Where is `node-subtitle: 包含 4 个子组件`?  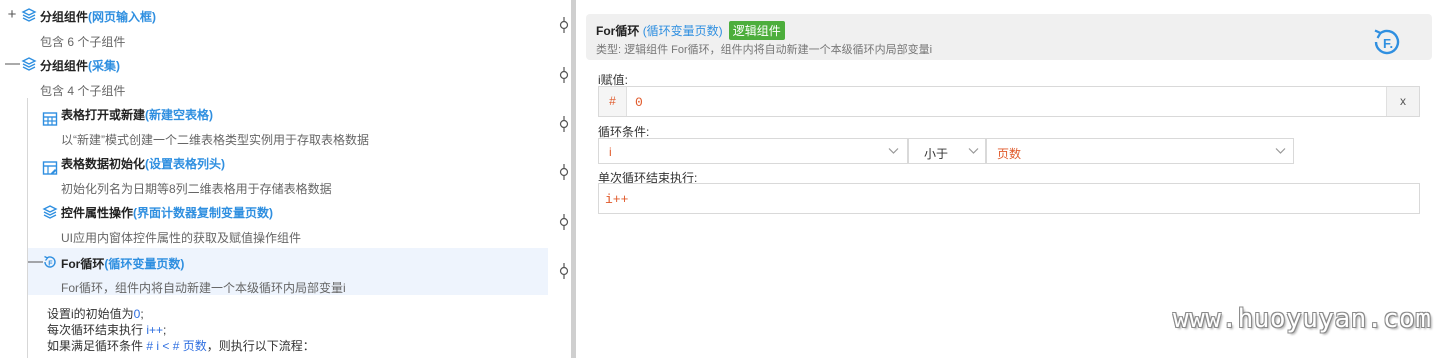 node-subtitle: 包含 4 个子组件 is located at coordinates (83, 91).